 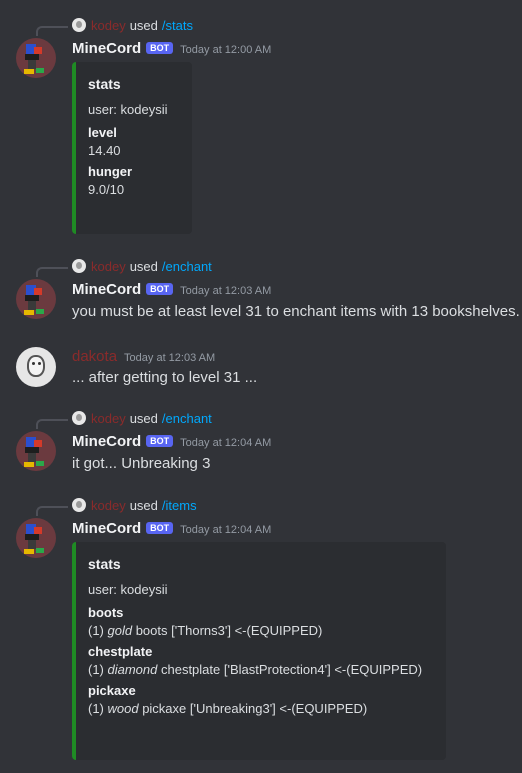 What do you see at coordinates (102, 132) in the screenshot?
I see `field-name: level` at bounding box center [102, 132].